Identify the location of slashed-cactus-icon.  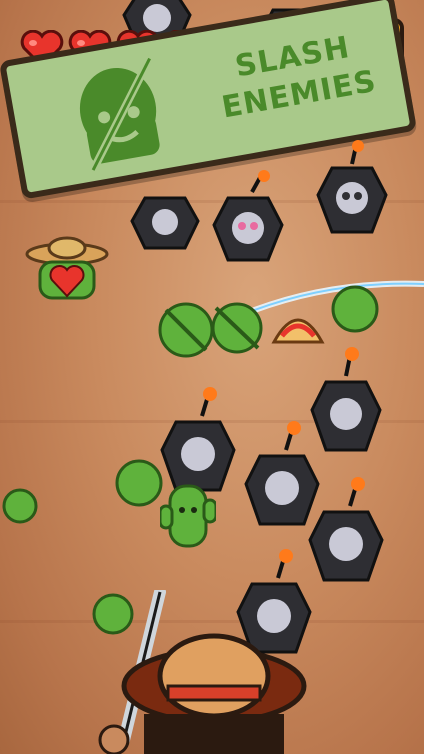
(119, 114).